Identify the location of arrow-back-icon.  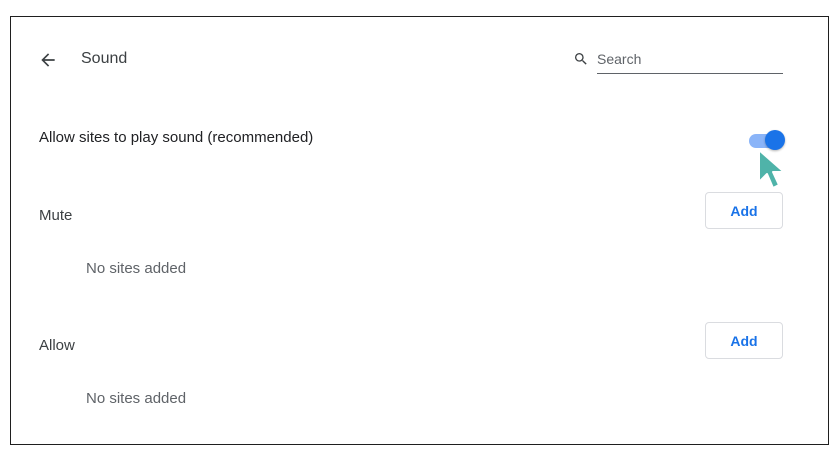
(48, 60).